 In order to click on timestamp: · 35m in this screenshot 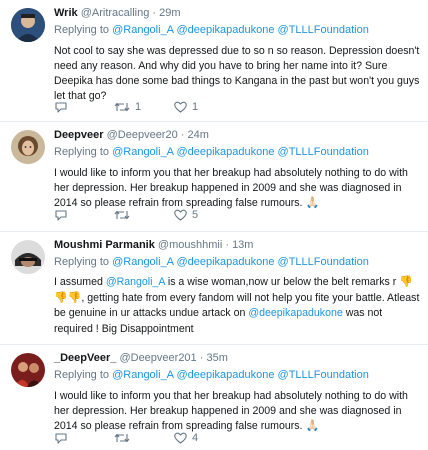, I will do `click(214, 358)`.